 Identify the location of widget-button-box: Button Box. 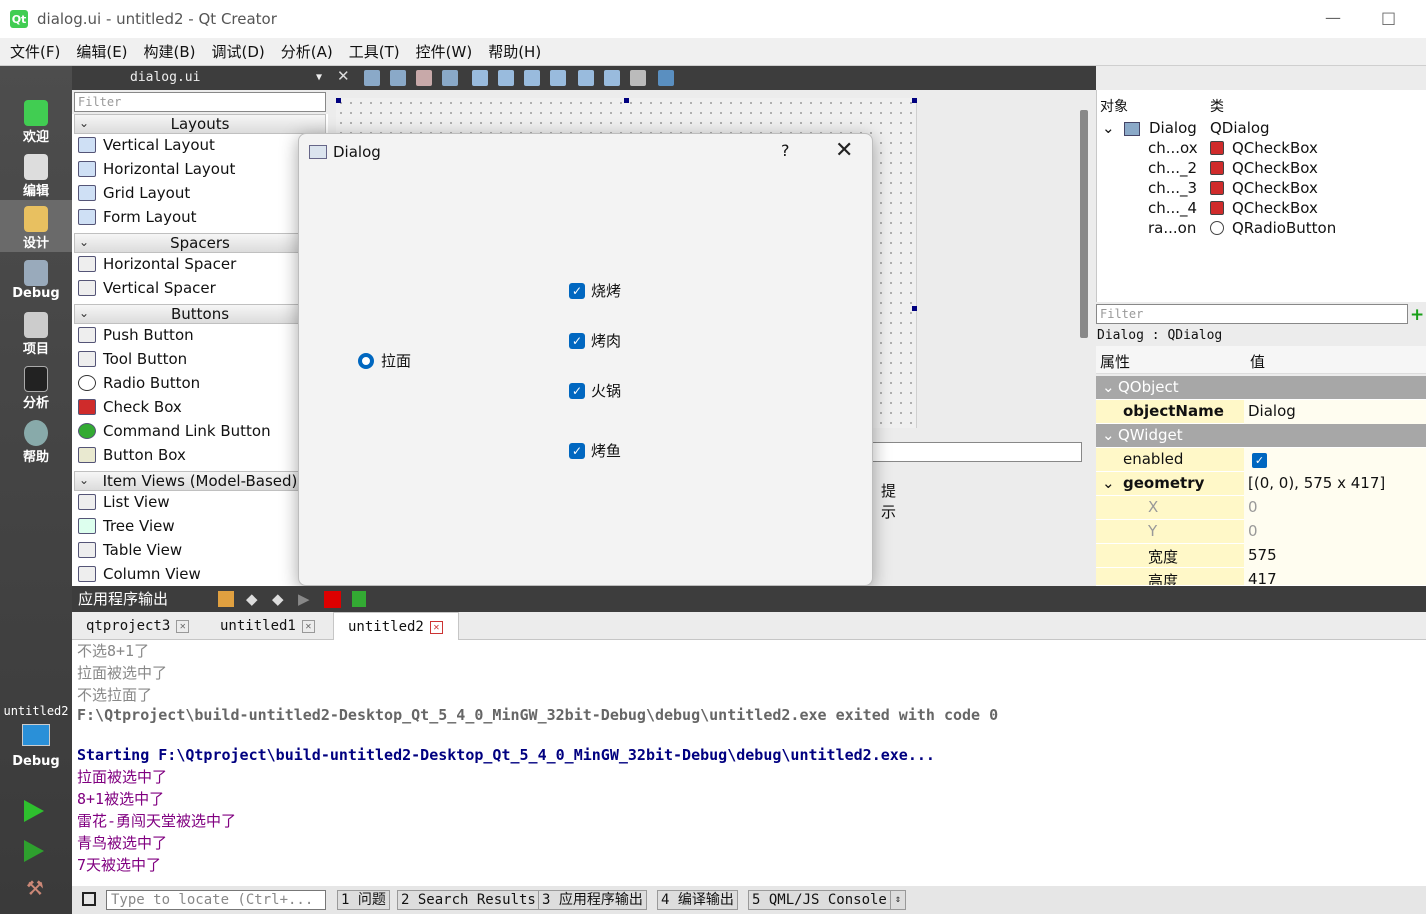
(132, 458).